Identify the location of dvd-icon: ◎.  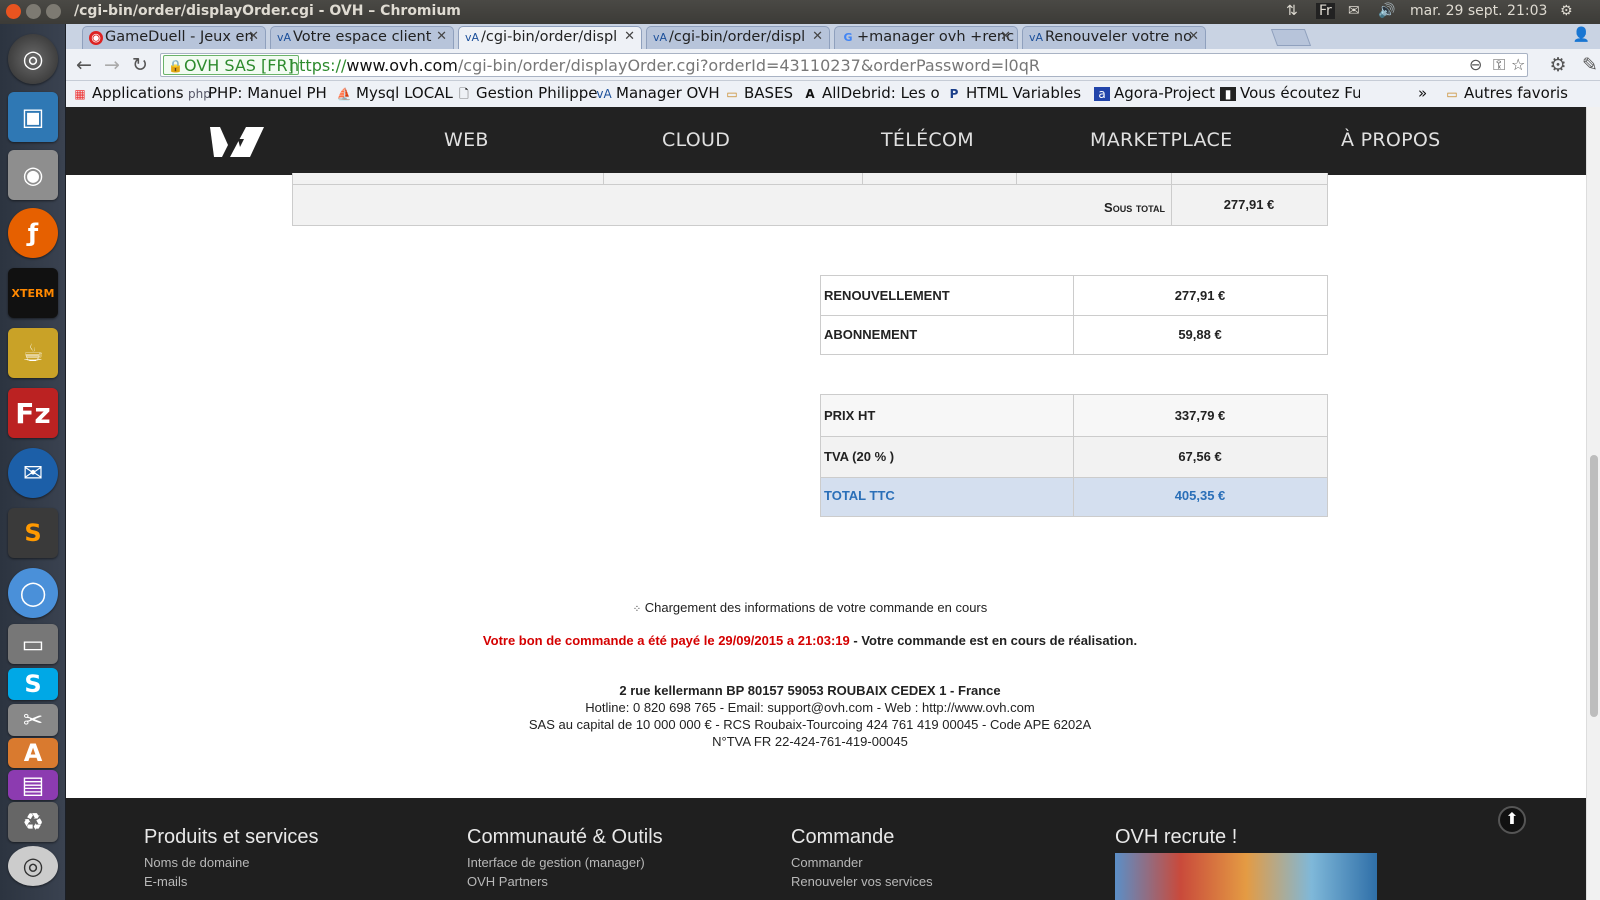
(33, 866).